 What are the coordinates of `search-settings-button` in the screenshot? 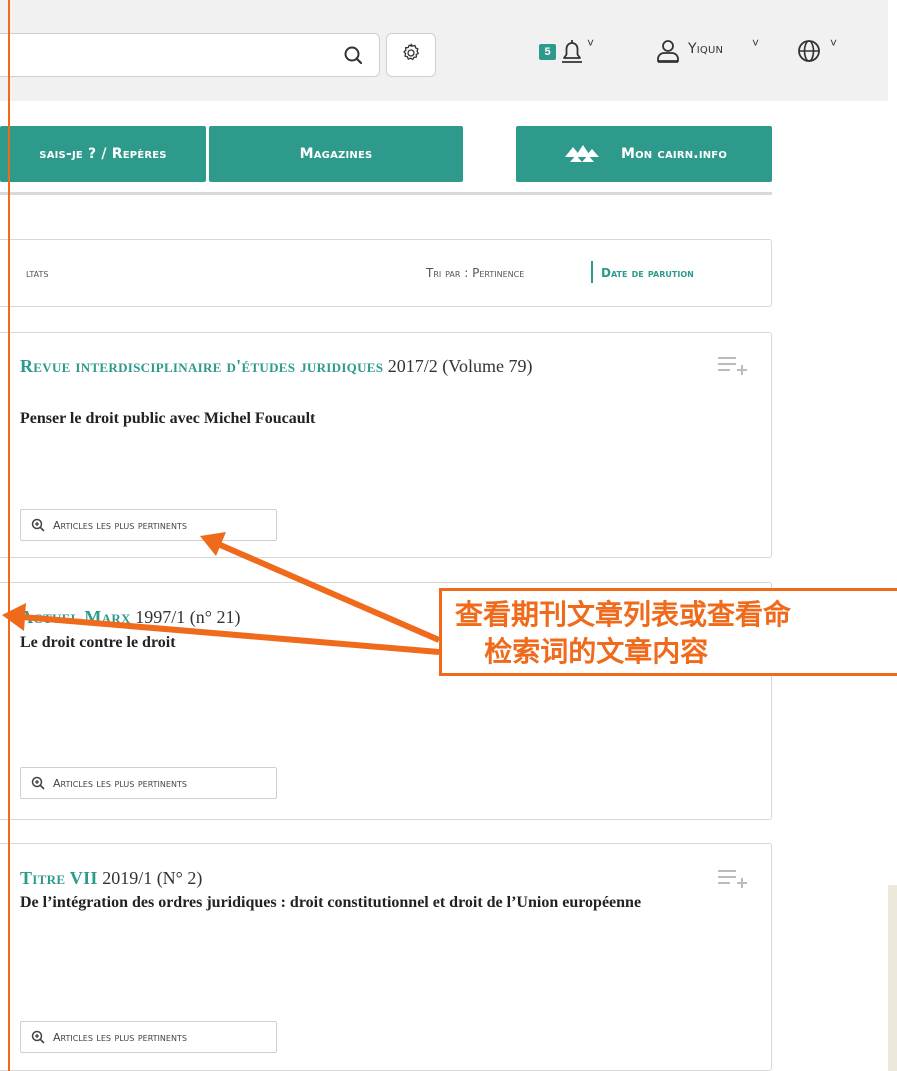 It's located at (411, 55).